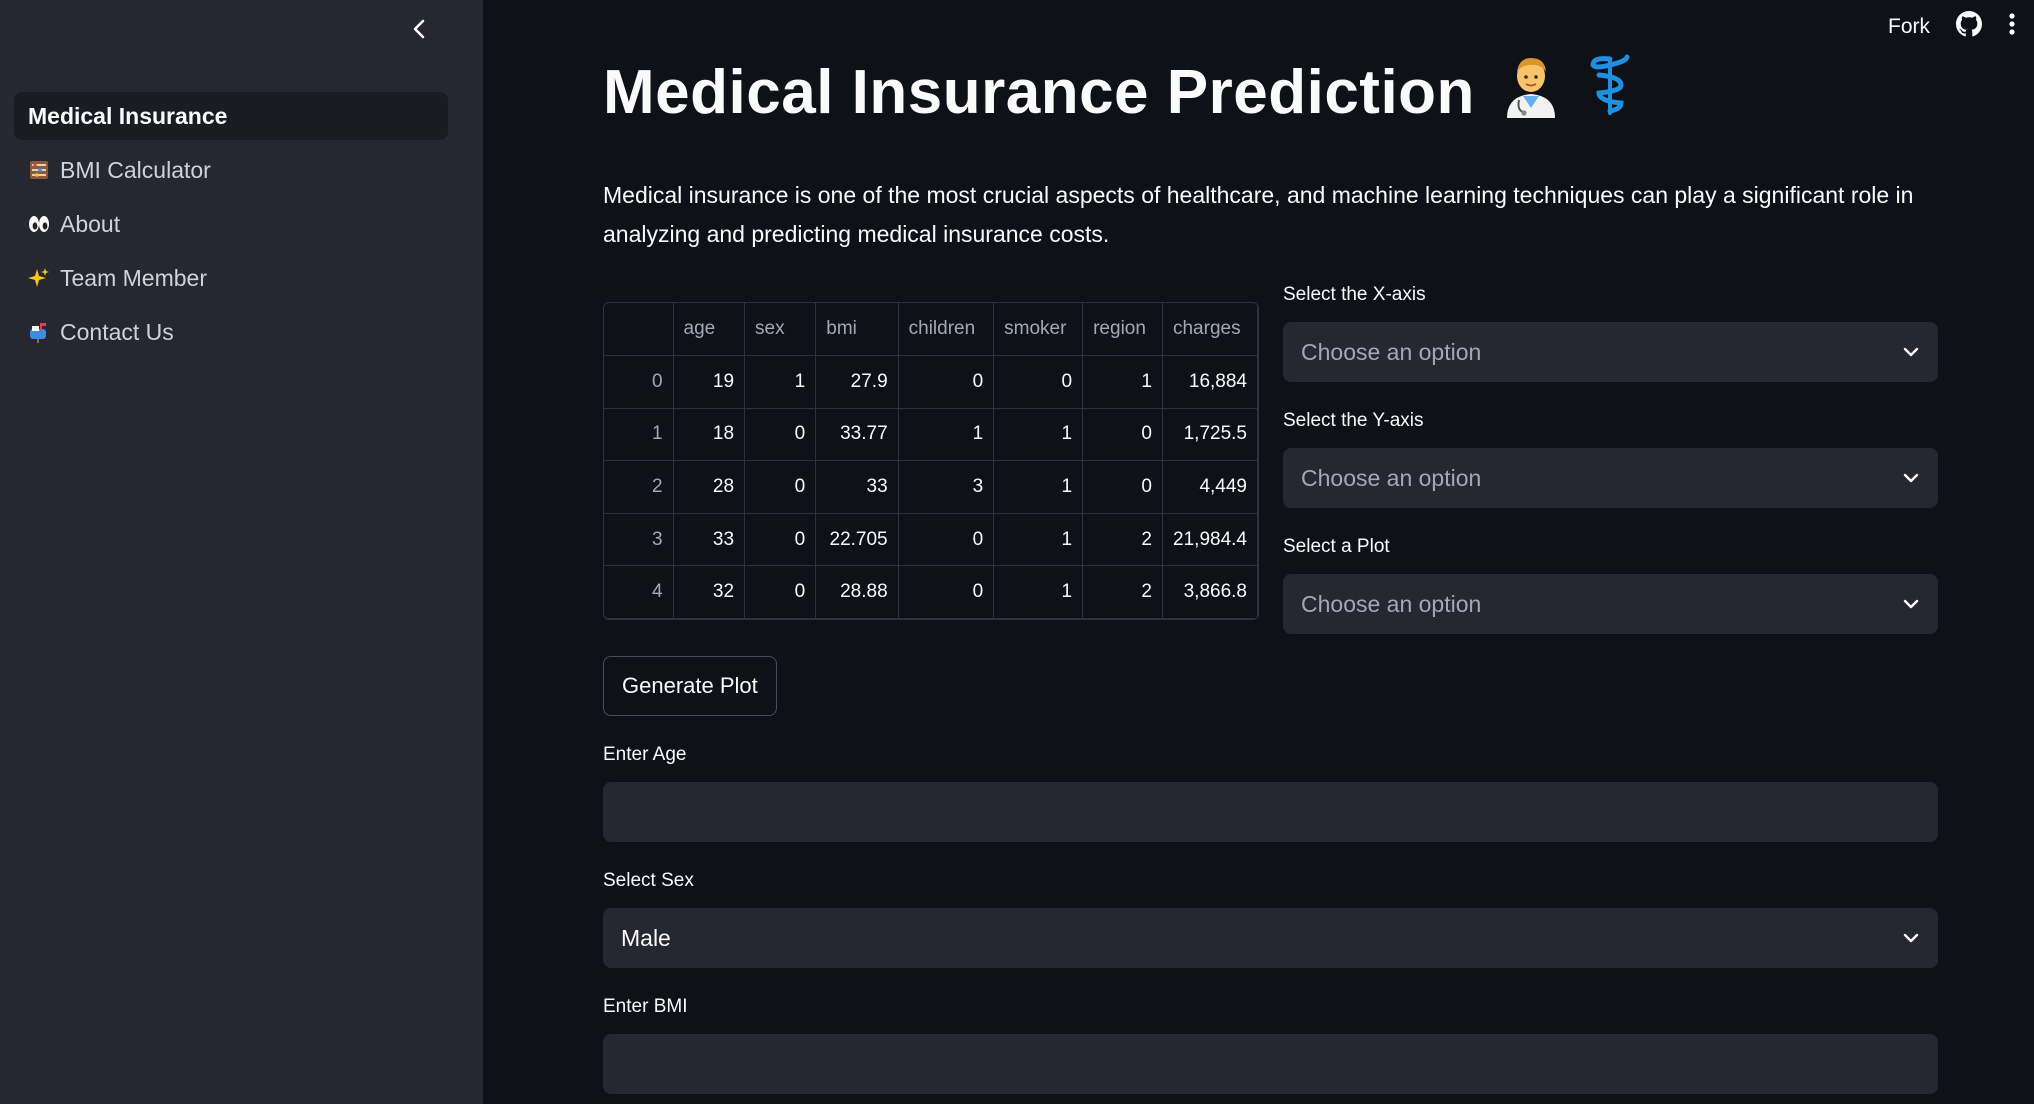  What do you see at coordinates (646, 937) in the screenshot?
I see `sex-select-value: Male` at bounding box center [646, 937].